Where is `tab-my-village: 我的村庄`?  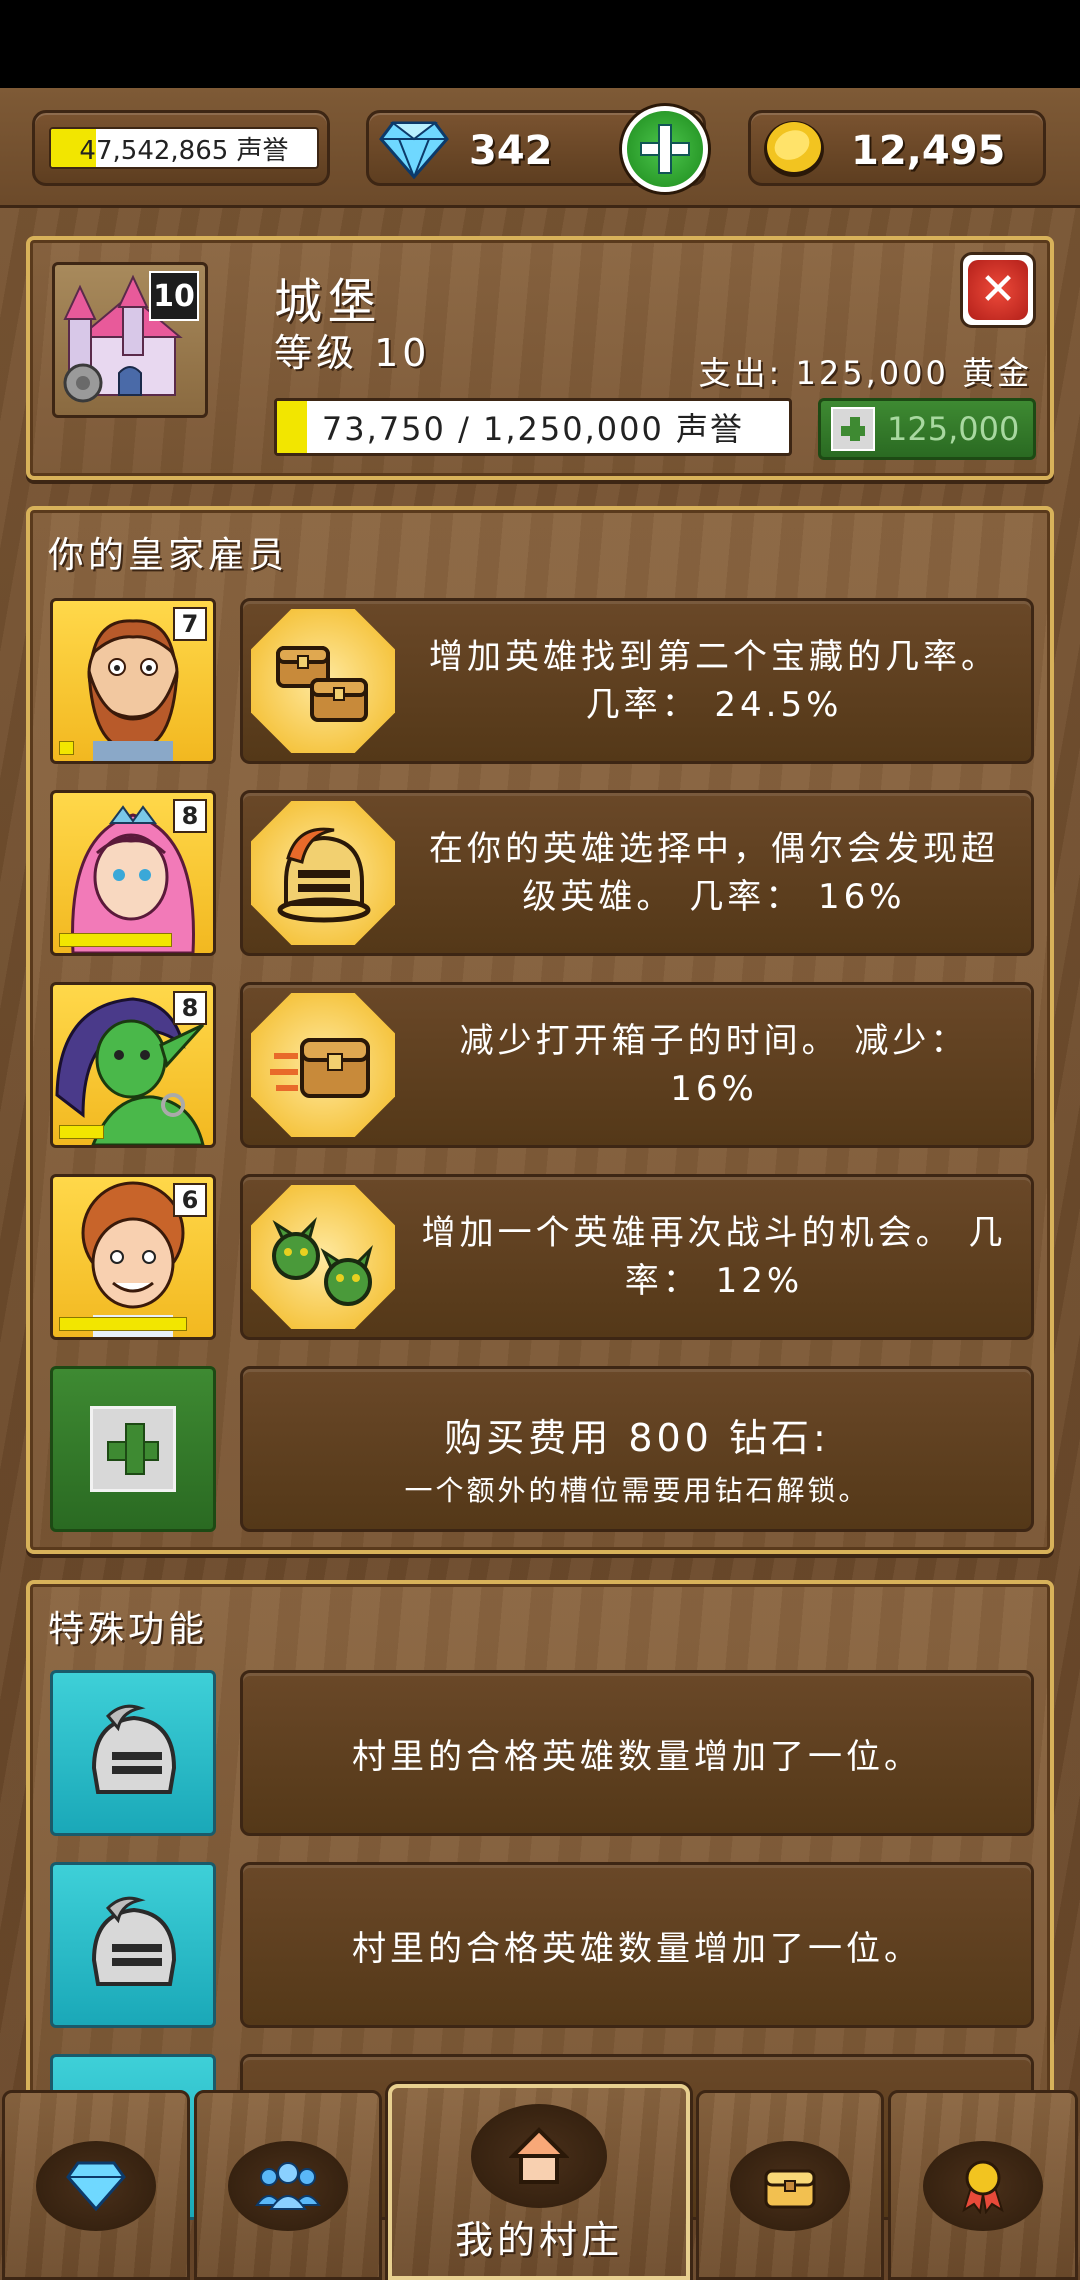 tab-my-village: 我的村庄 is located at coordinates (539, 2182).